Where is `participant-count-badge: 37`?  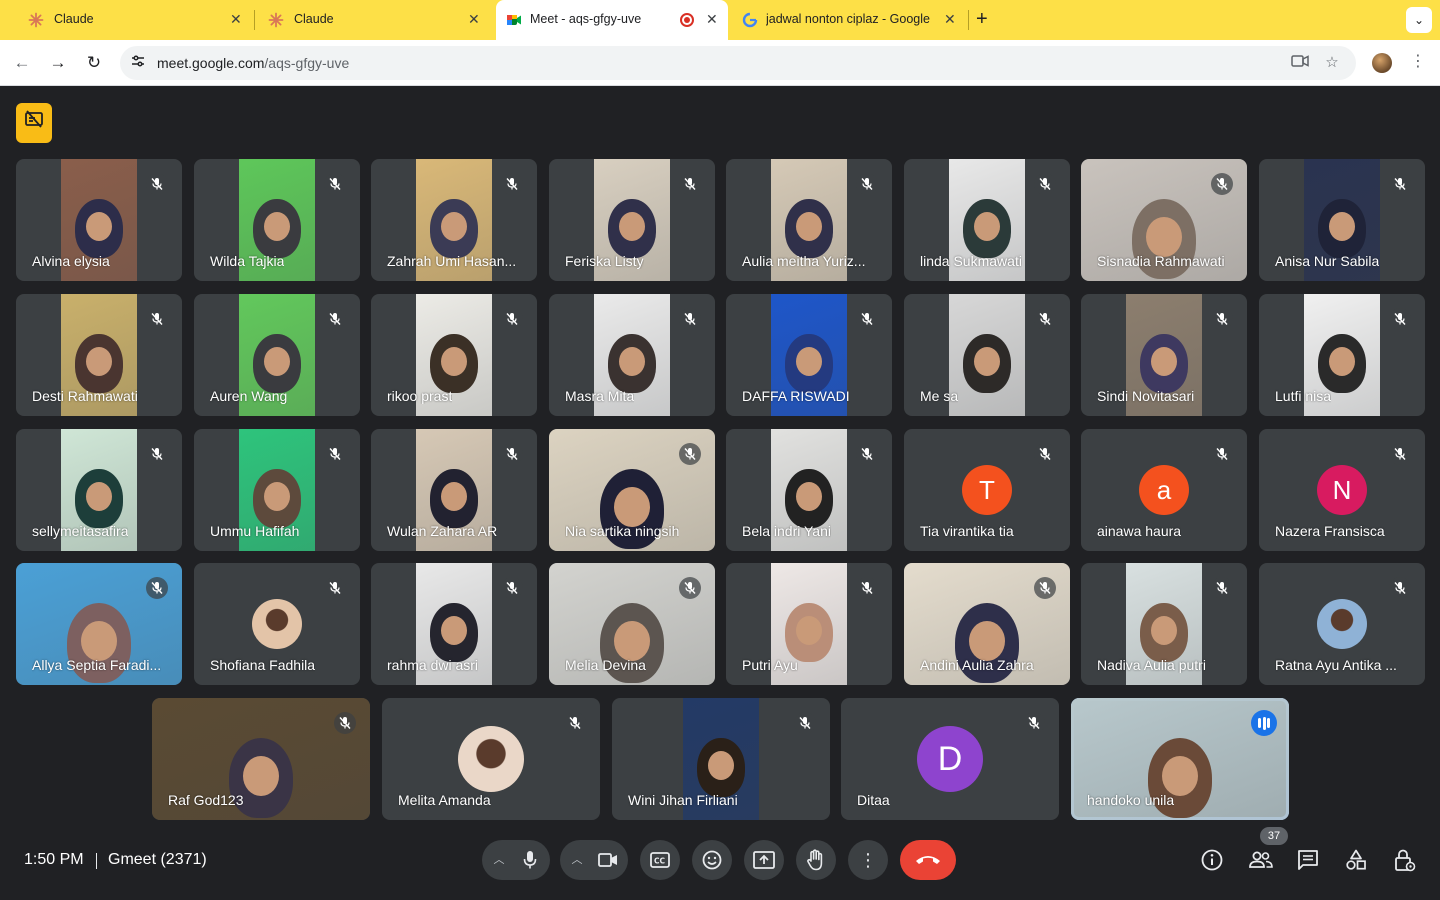 participant-count-badge: 37 is located at coordinates (1274, 836).